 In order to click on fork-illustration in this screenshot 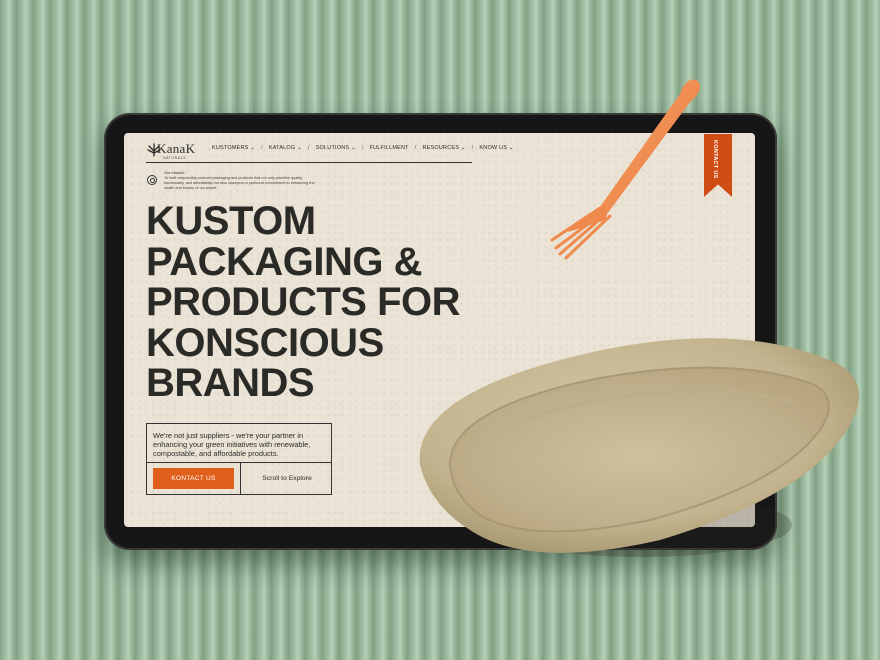, I will do `click(625, 169)`.